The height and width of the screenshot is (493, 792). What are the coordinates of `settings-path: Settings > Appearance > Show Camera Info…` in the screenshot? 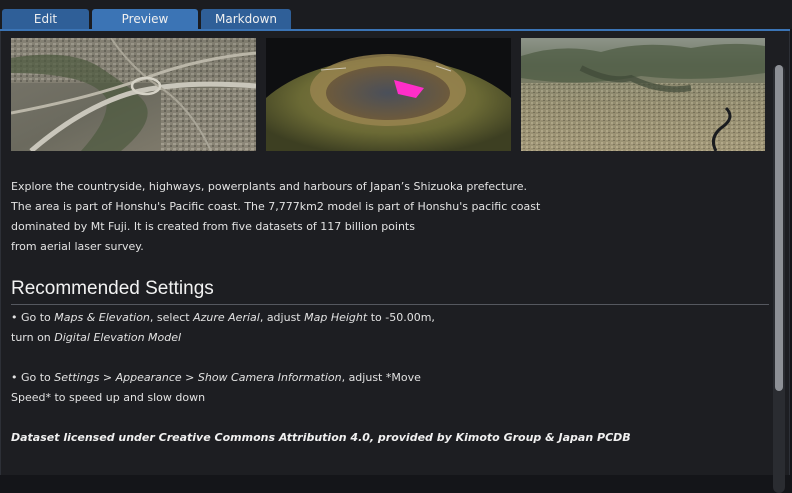 It's located at (198, 377).